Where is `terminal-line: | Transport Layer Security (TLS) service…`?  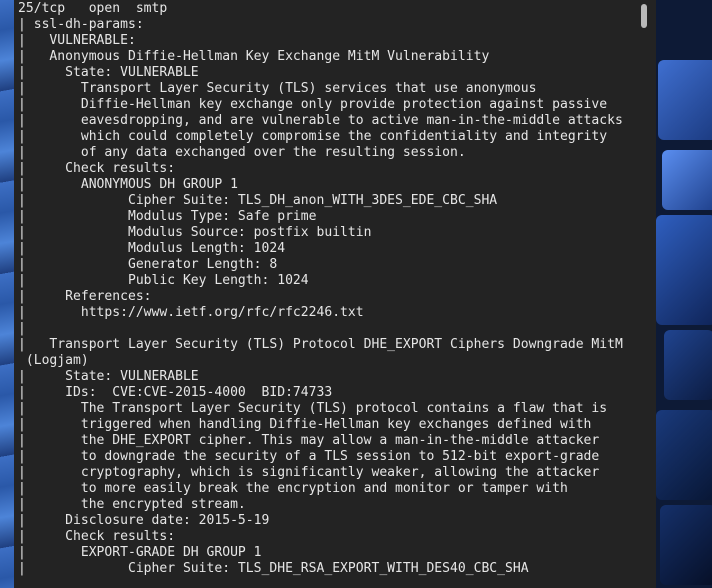 terminal-line: | Transport Layer Security (TLS) service… is located at coordinates (277, 88).